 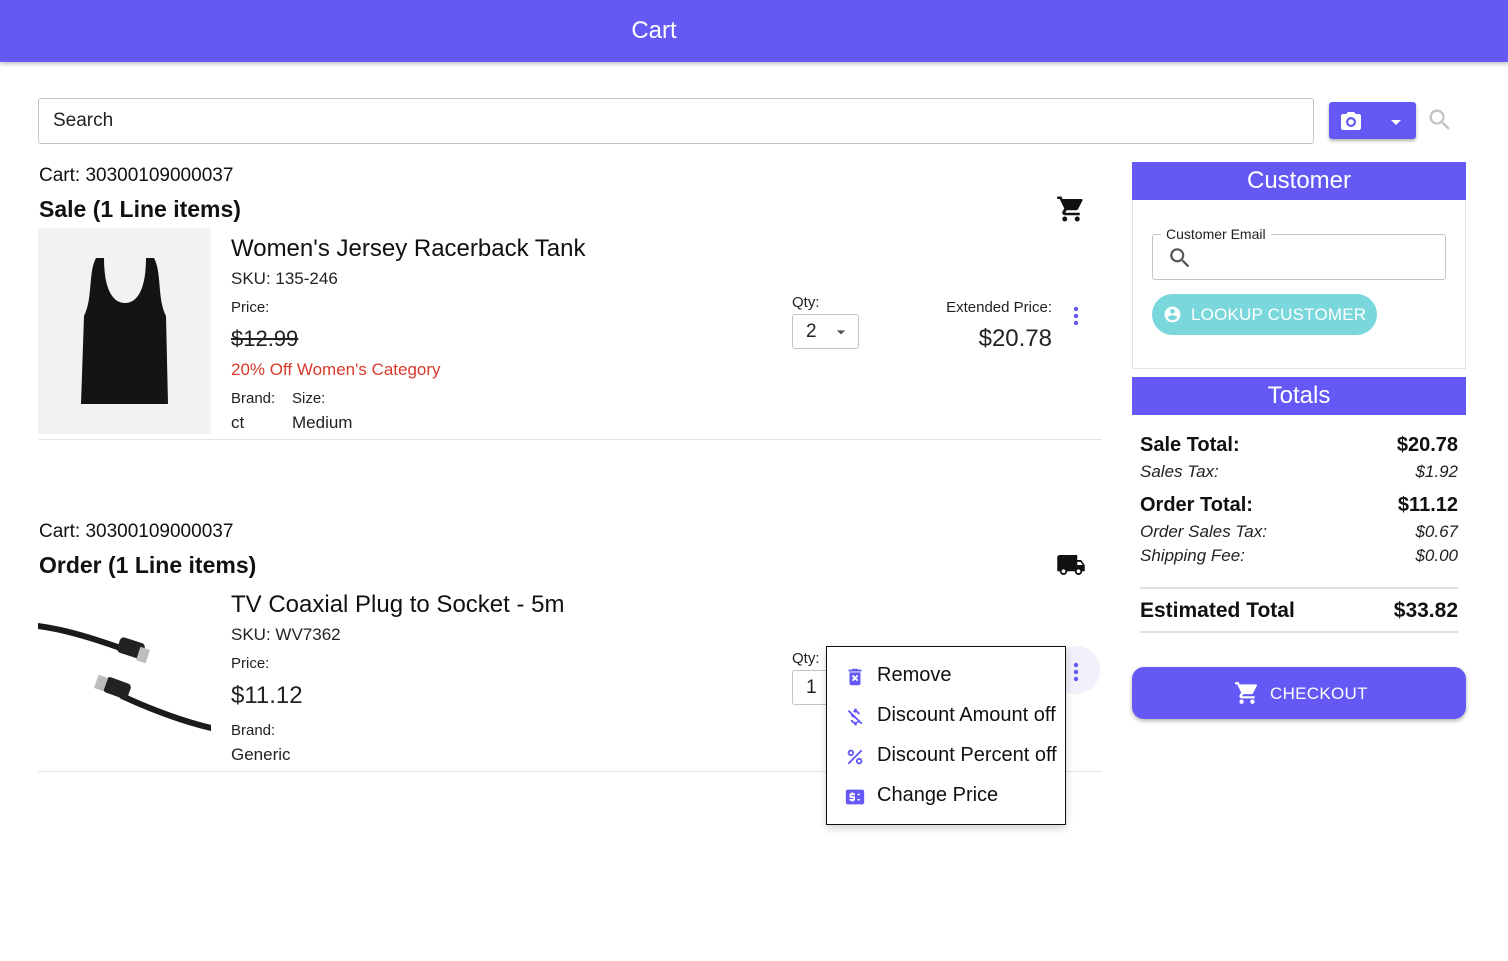 I want to click on menu-item-change-price: Change Price, so click(x=946, y=796).